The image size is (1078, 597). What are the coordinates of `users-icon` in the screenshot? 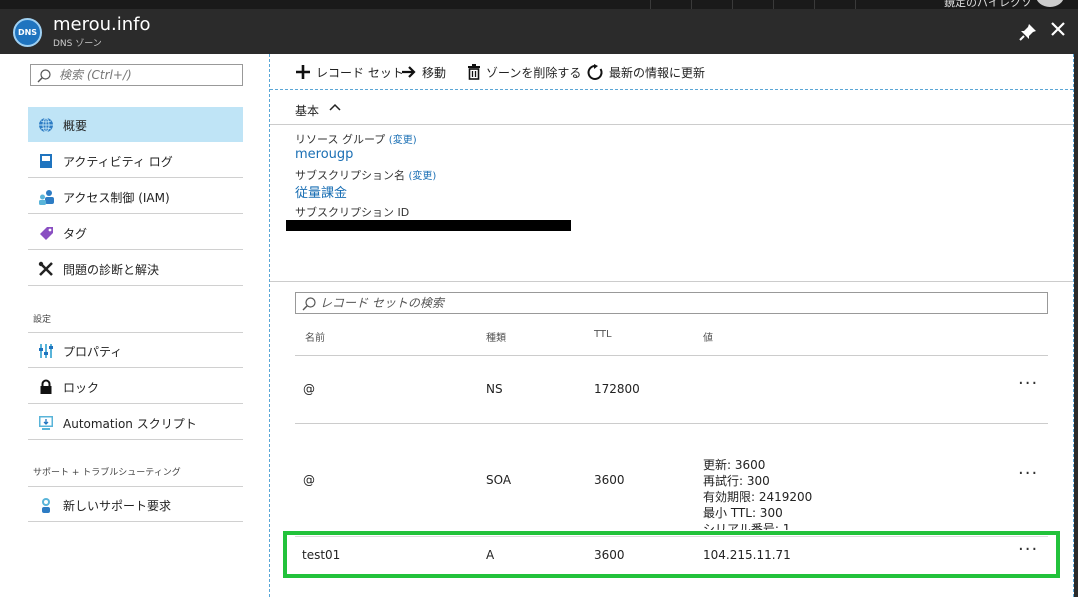 It's located at (46, 197).